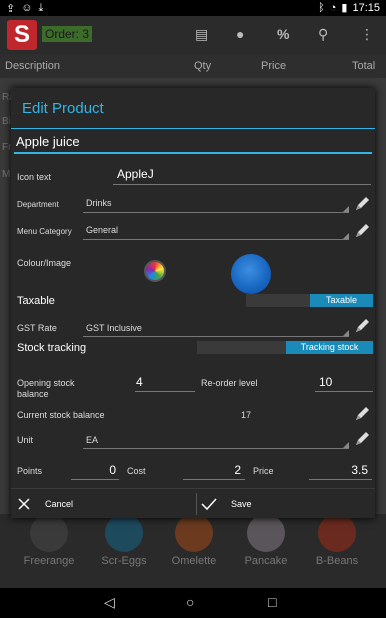  Describe the element at coordinates (25, 440) in the screenshot. I see `unit-label: Unit` at that location.